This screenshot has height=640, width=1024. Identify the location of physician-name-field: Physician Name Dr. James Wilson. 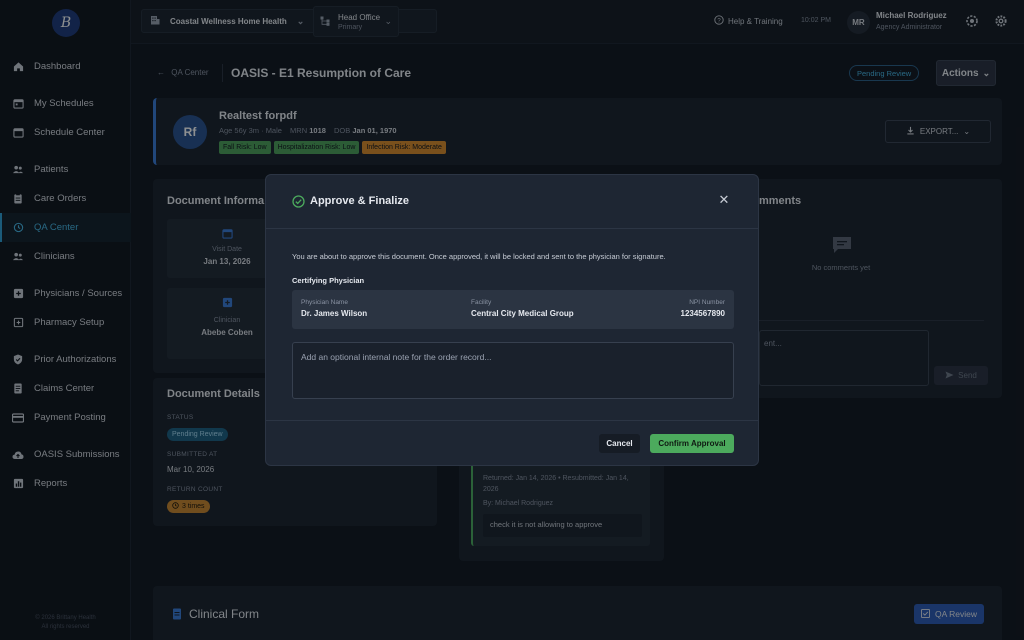
(334, 308).